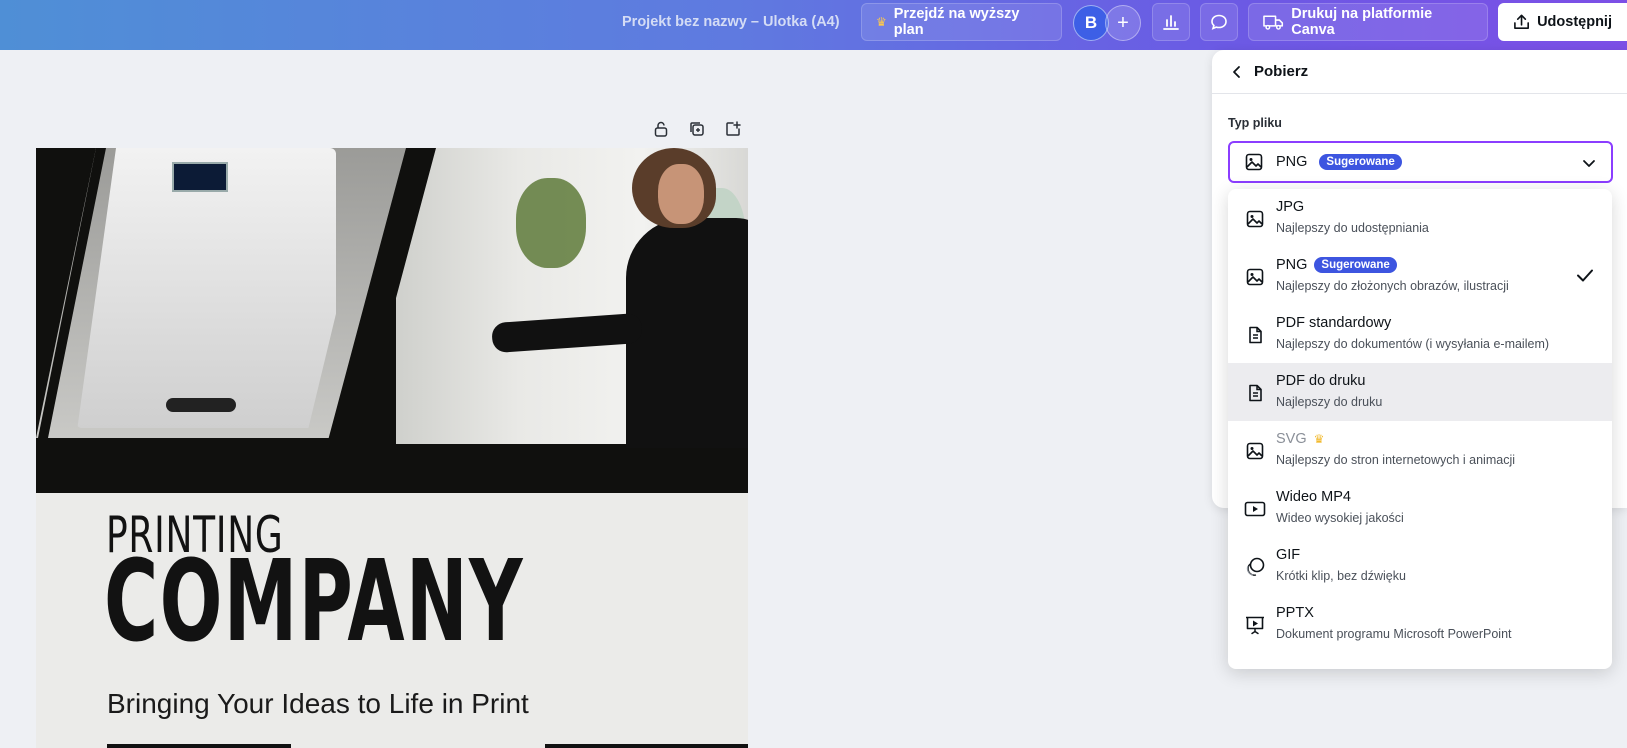 The width and height of the screenshot is (1627, 748). Describe the element at coordinates (1255, 509) in the screenshot. I see `video-icon` at that location.